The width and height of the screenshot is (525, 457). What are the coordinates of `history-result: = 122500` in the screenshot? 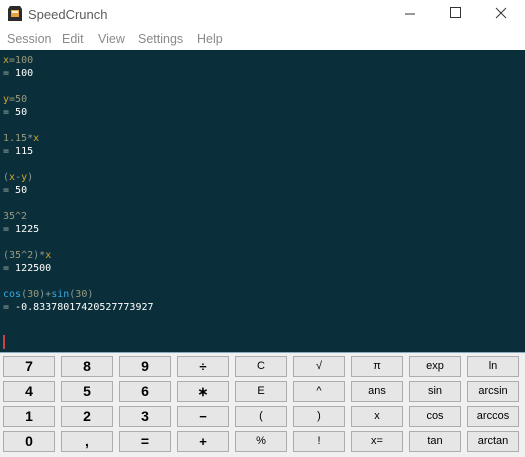 It's located at (27, 268).